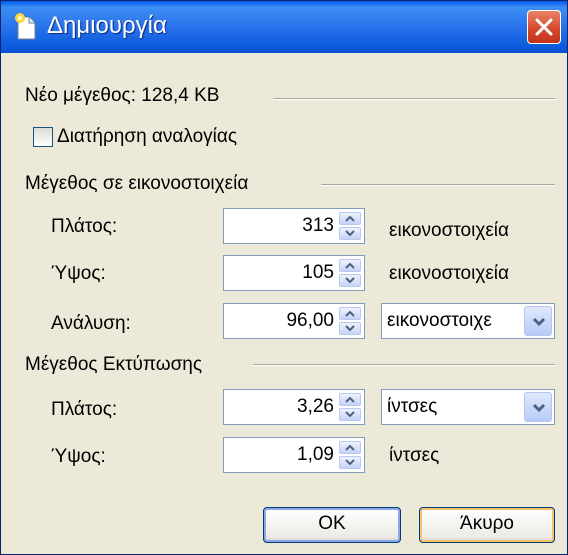 This screenshot has height=555, width=568. What do you see at coordinates (318, 226) in the screenshot?
I see `pixel-width-value: 313` at bounding box center [318, 226].